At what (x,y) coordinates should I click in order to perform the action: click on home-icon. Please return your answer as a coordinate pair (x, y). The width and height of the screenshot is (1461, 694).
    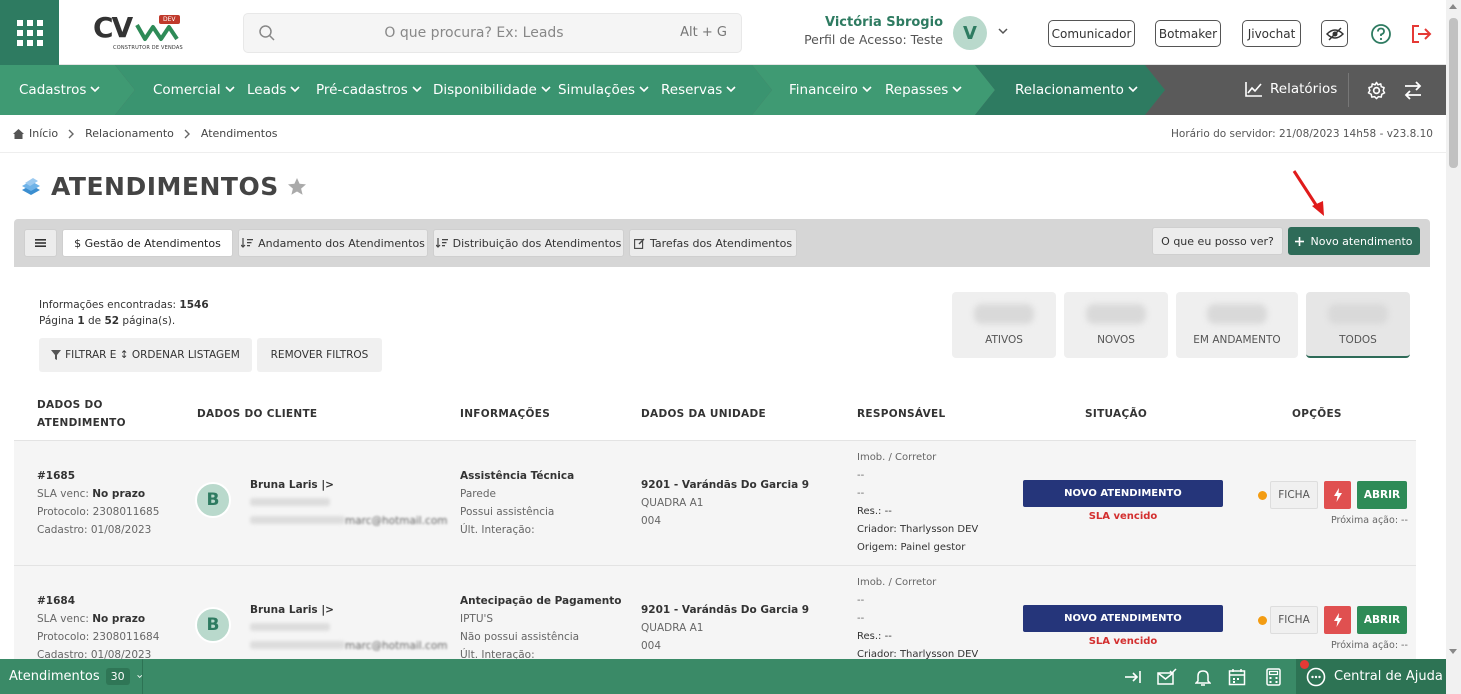
    Looking at the image, I should click on (18, 134).